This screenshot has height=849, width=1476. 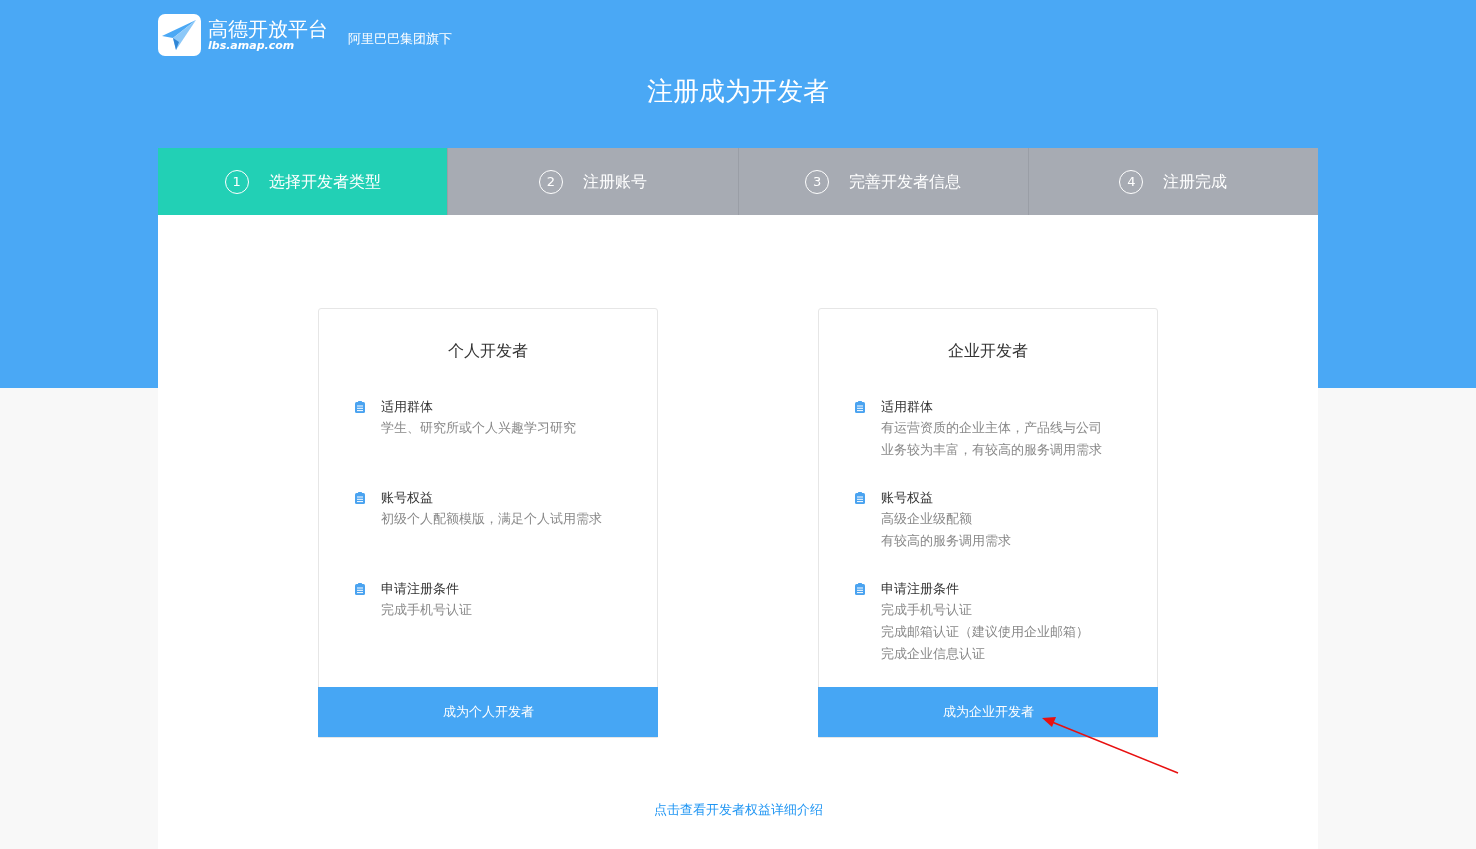 What do you see at coordinates (946, 541) in the screenshot?
I see `section-text: 有较高的服务调用需求` at bounding box center [946, 541].